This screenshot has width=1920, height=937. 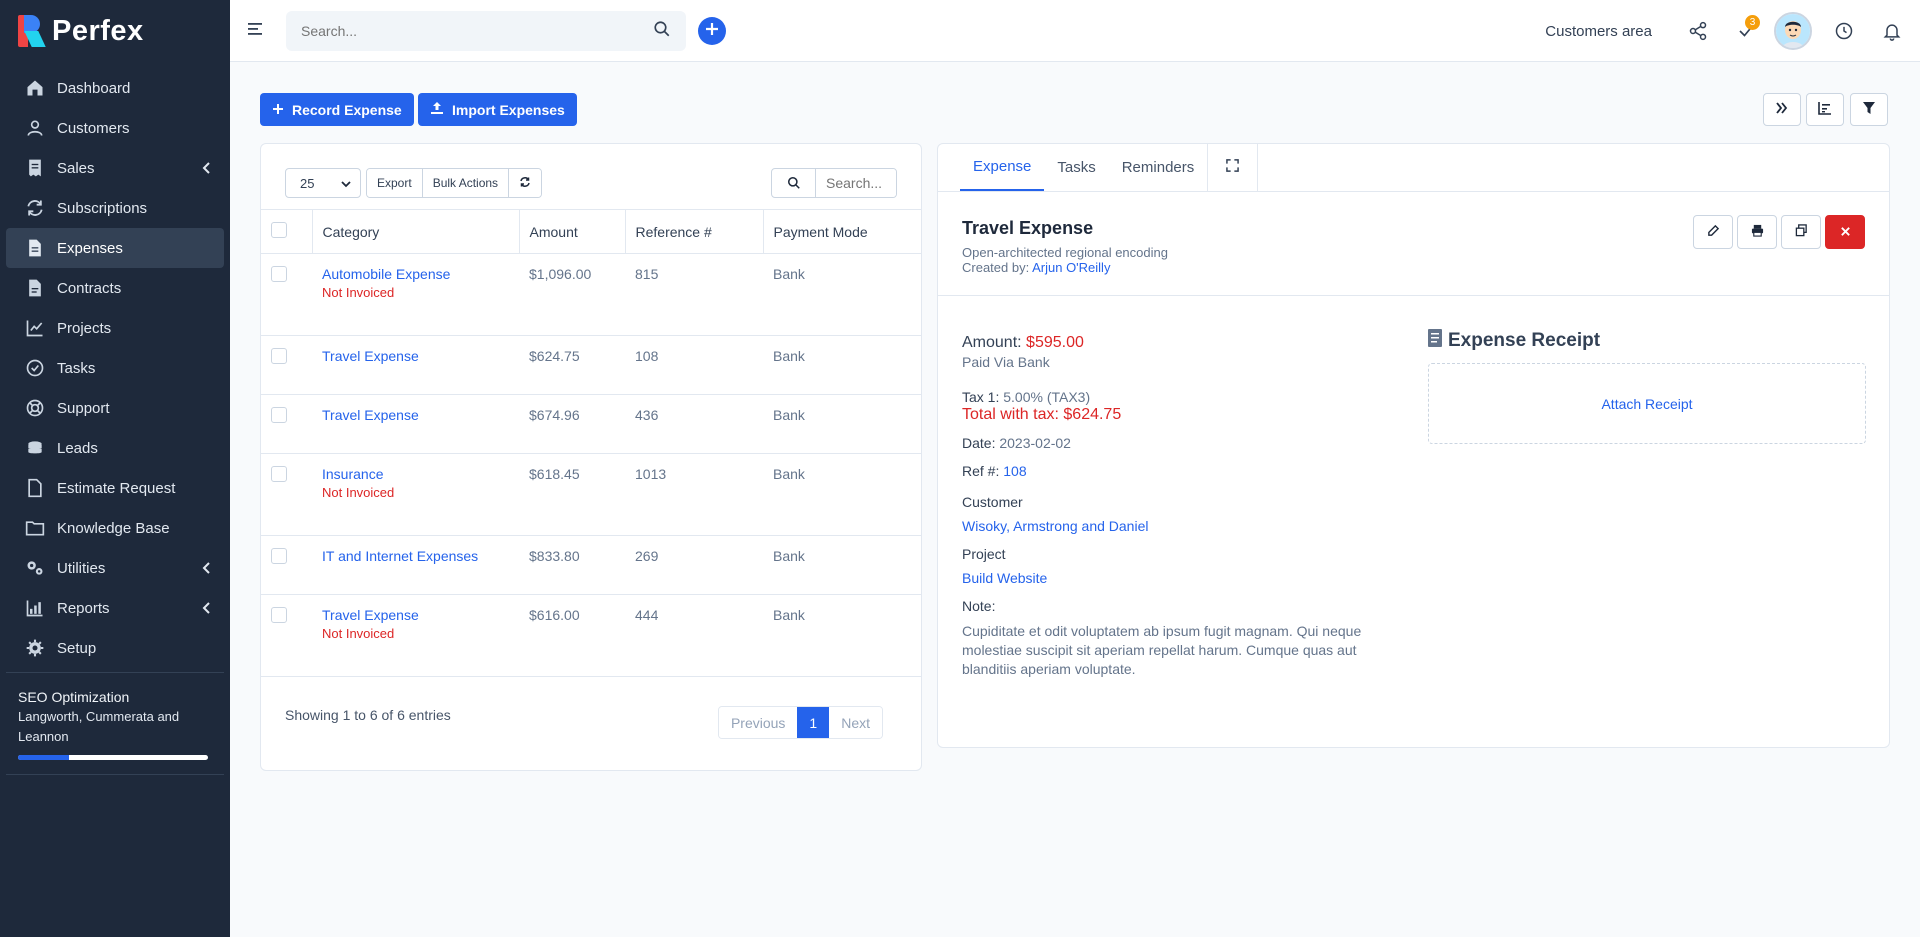 What do you see at coordinates (979, 443) in the screenshot?
I see `date-label: Date:` at bounding box center [979, 443].